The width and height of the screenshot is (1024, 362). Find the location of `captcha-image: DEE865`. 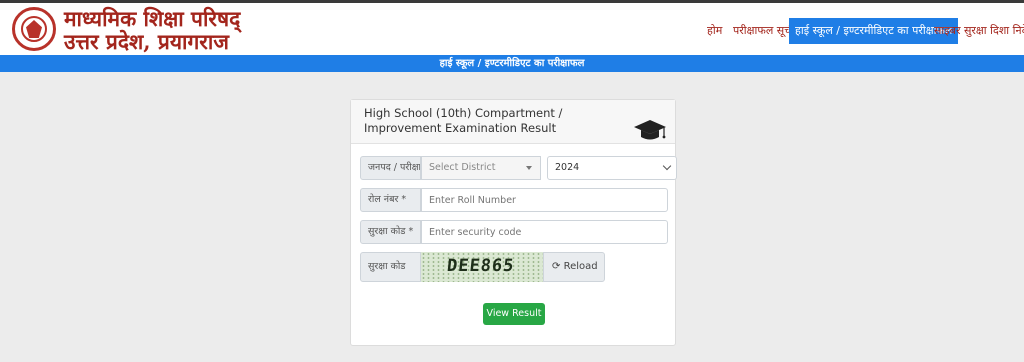

captcha-image: DEE865 is located at coordinates (482, 267).